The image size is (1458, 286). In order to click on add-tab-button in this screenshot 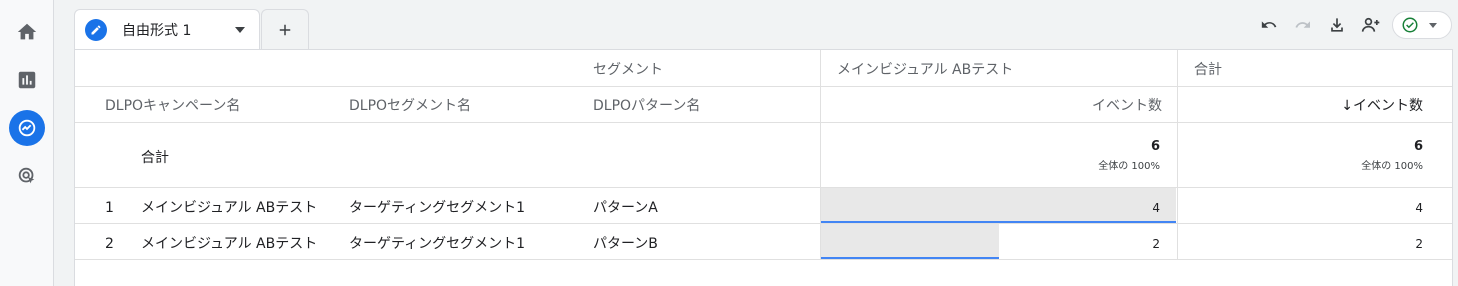, I will do `click(285, 29)`.